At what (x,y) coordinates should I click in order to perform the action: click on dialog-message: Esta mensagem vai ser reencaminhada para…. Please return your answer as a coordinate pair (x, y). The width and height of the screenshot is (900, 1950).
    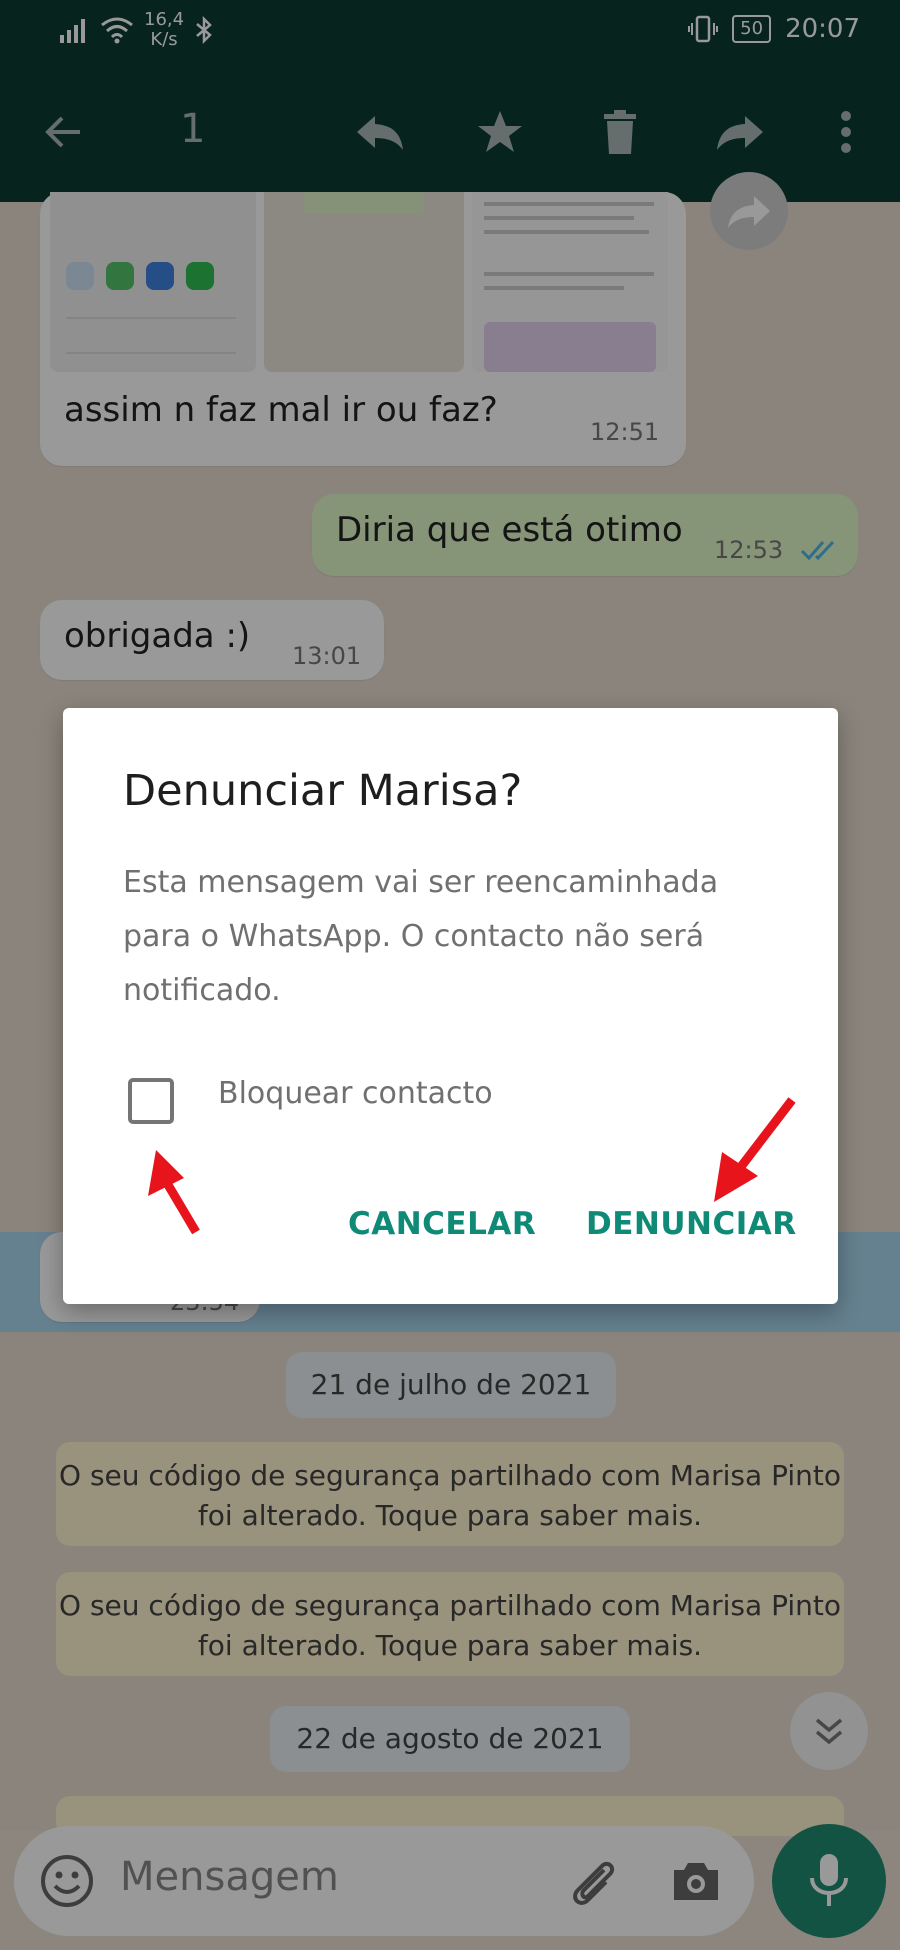
    Looking at the image, I should click on (421, 936).